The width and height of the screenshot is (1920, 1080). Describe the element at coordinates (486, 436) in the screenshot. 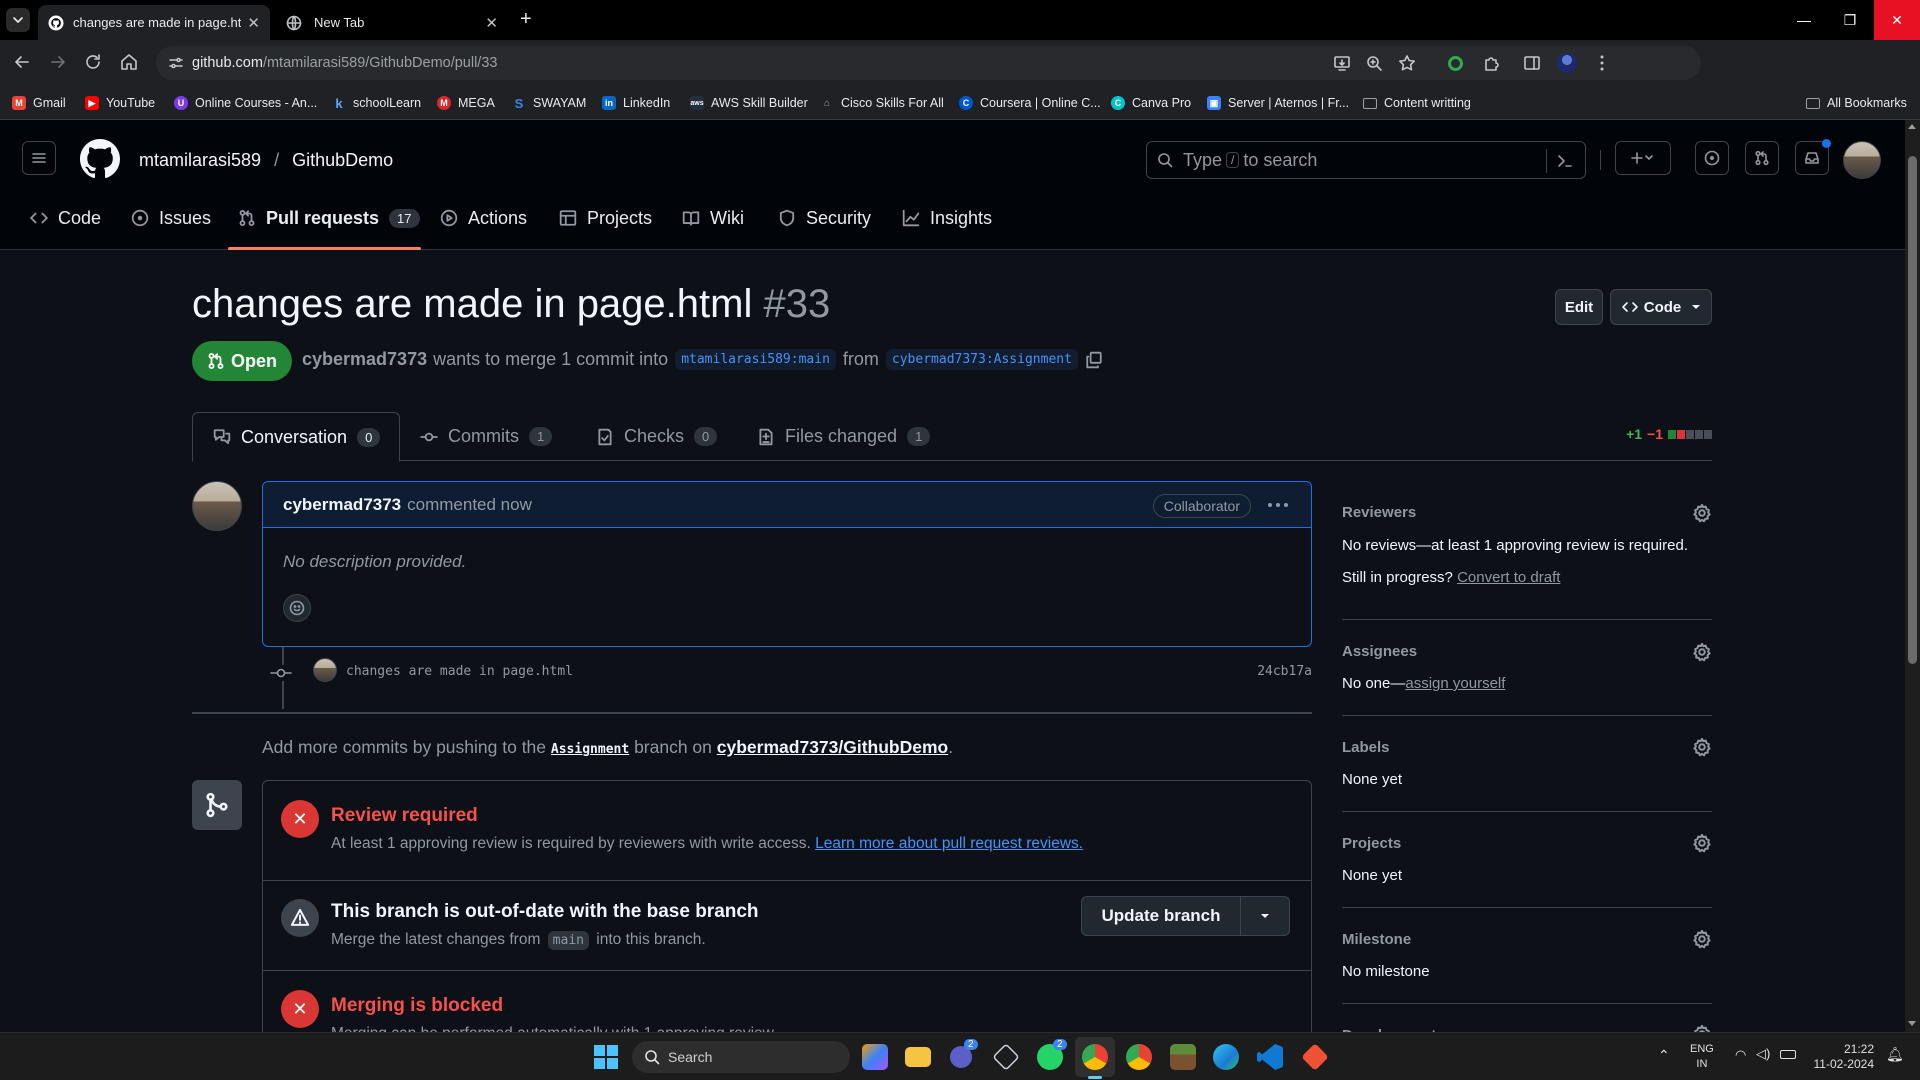

I see `tab-commits: Commits 1` at that location.